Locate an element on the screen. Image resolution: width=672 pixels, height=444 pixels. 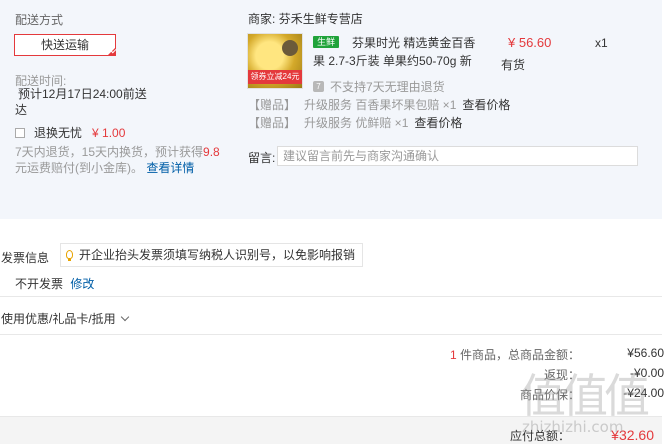
invoice-value: 不开发票 修改 is located at coordinates (54, 283).